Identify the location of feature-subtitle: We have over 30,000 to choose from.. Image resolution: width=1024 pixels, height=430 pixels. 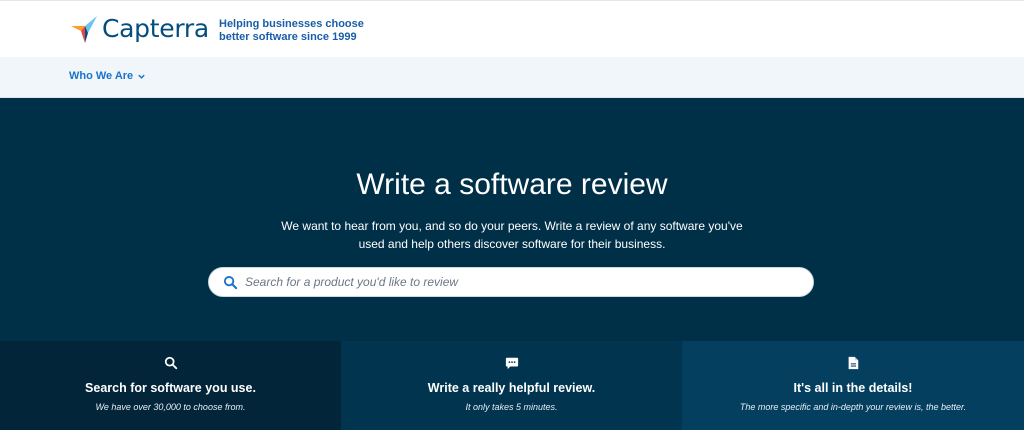
(170, 407).